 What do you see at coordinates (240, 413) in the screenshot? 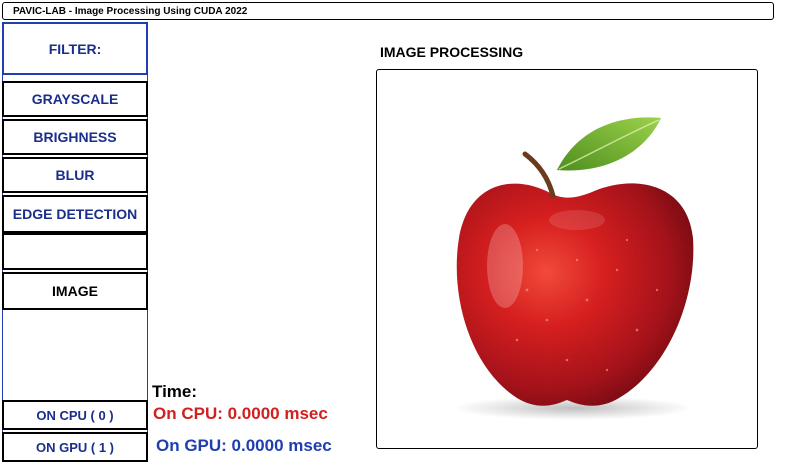
I see `cpu-time-readout: On CPU: 0.0000 msec` at bounding box center [240, 413].